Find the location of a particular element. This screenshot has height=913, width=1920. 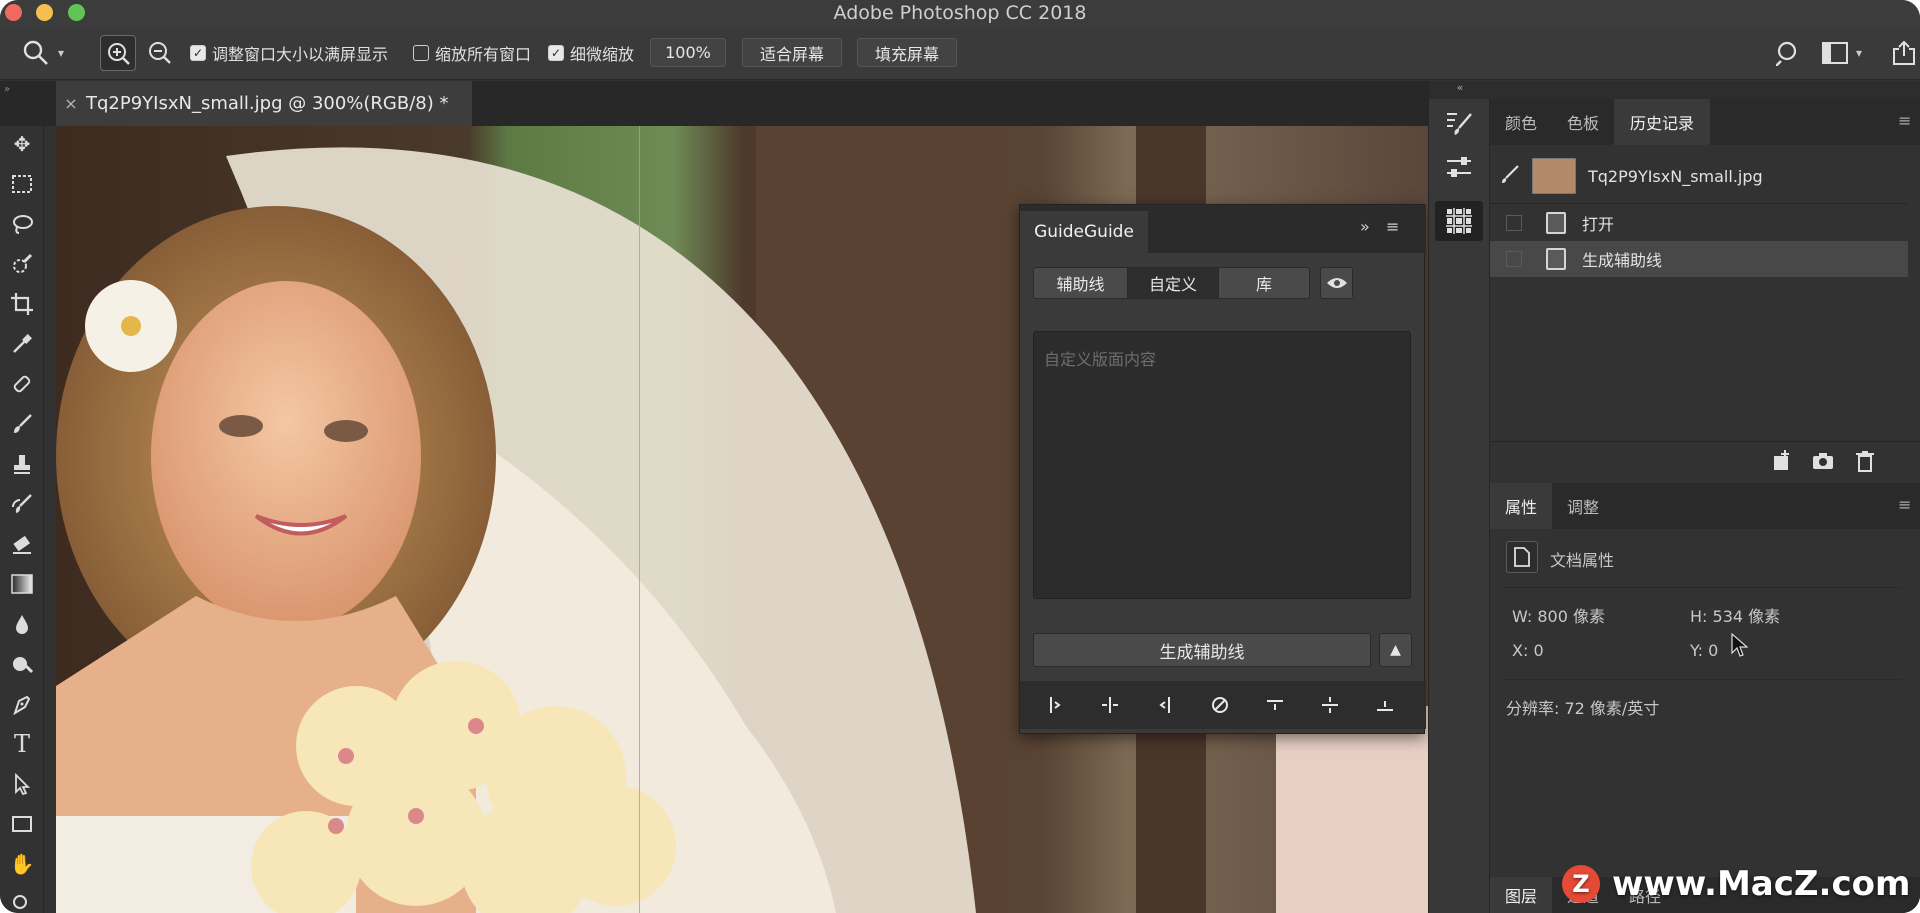

rectangle-tool-icon is located at coordinates (22, 824).